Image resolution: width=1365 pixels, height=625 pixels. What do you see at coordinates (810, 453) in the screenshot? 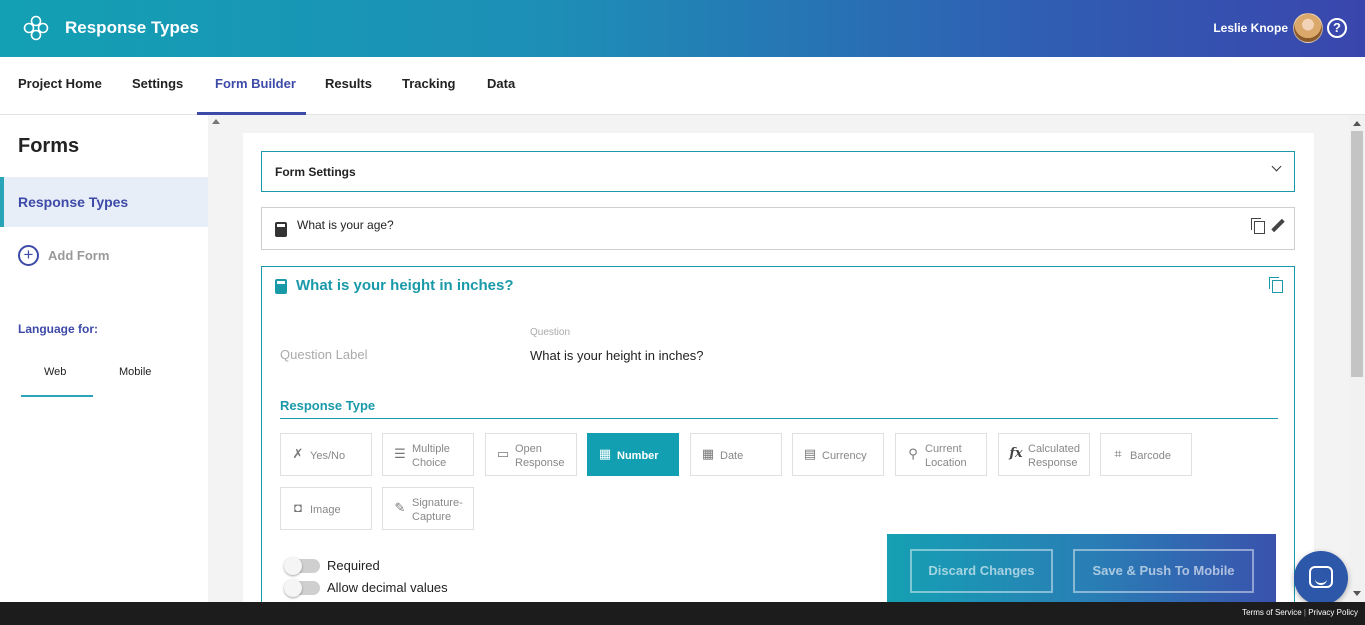
I see `currency-icon: ▤` at bounding box center [810, 453].